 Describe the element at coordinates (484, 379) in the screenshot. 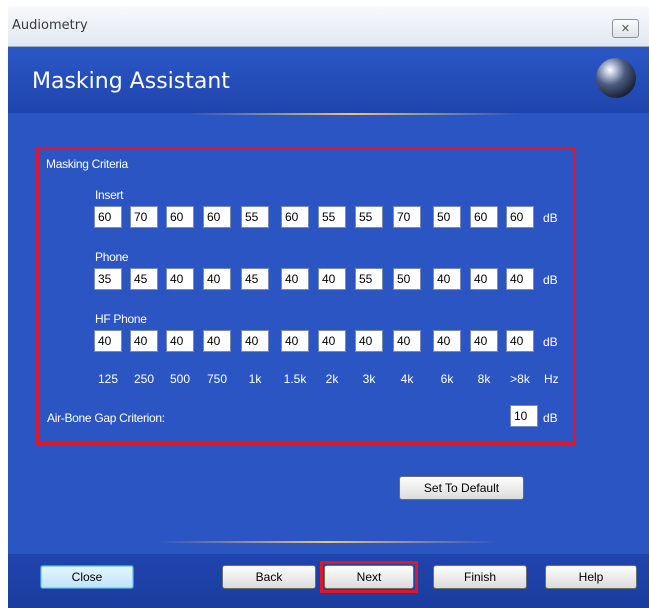

I see `frequency-label: 8k` at that location.